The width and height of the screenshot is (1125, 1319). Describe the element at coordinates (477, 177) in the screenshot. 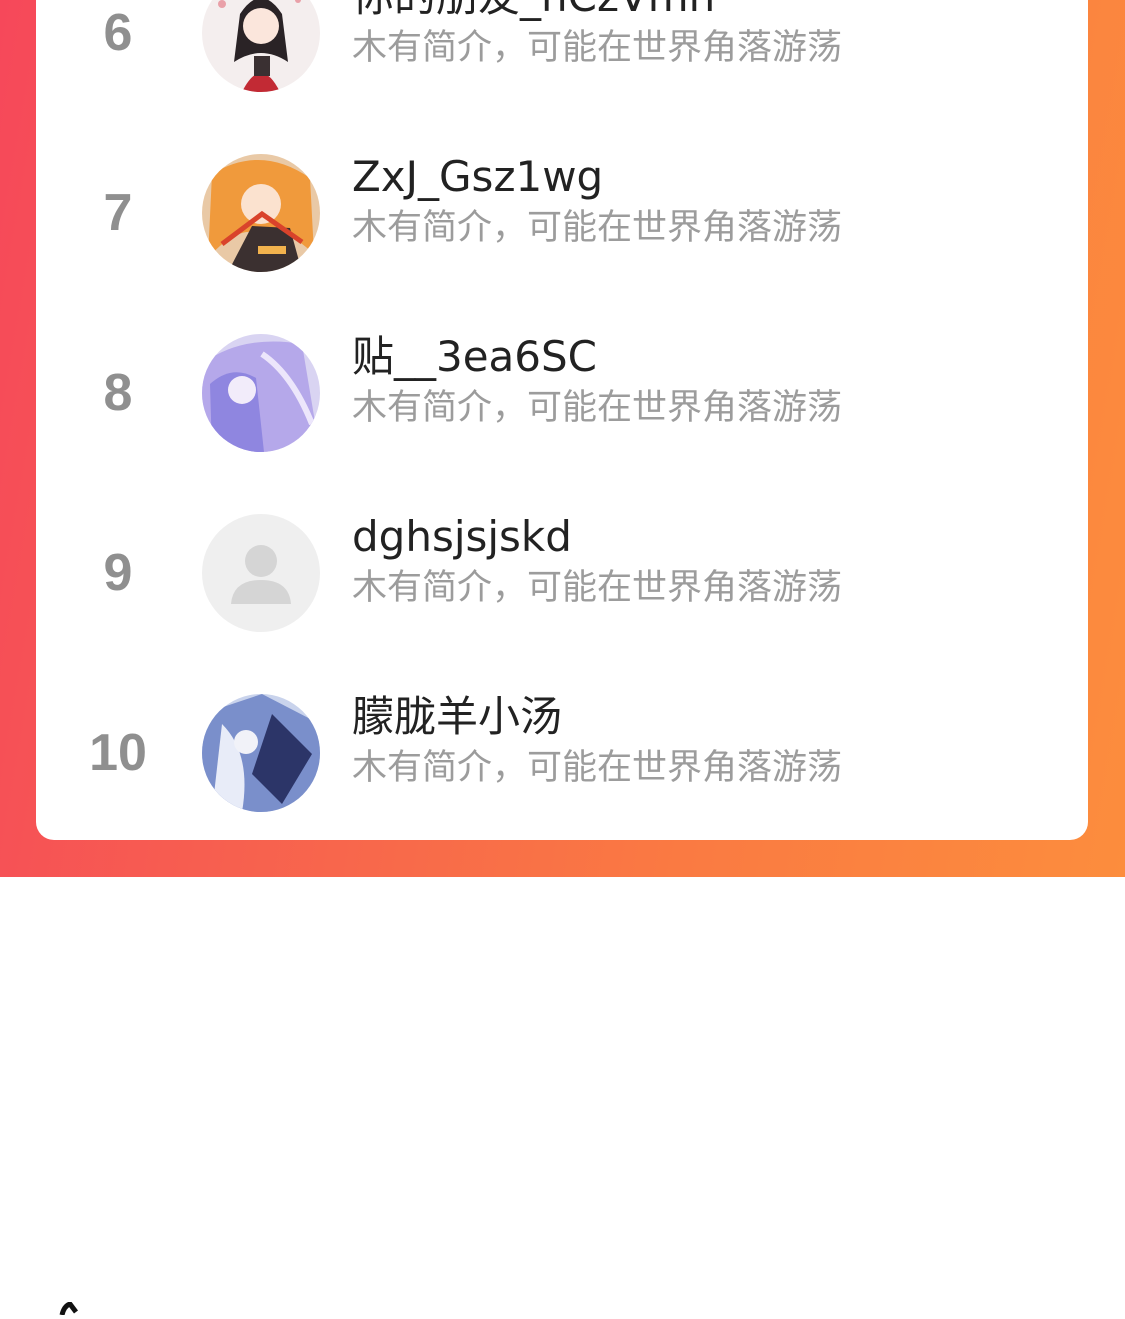

I see `user-name: ZxJ_Gsz1wg` at that location.